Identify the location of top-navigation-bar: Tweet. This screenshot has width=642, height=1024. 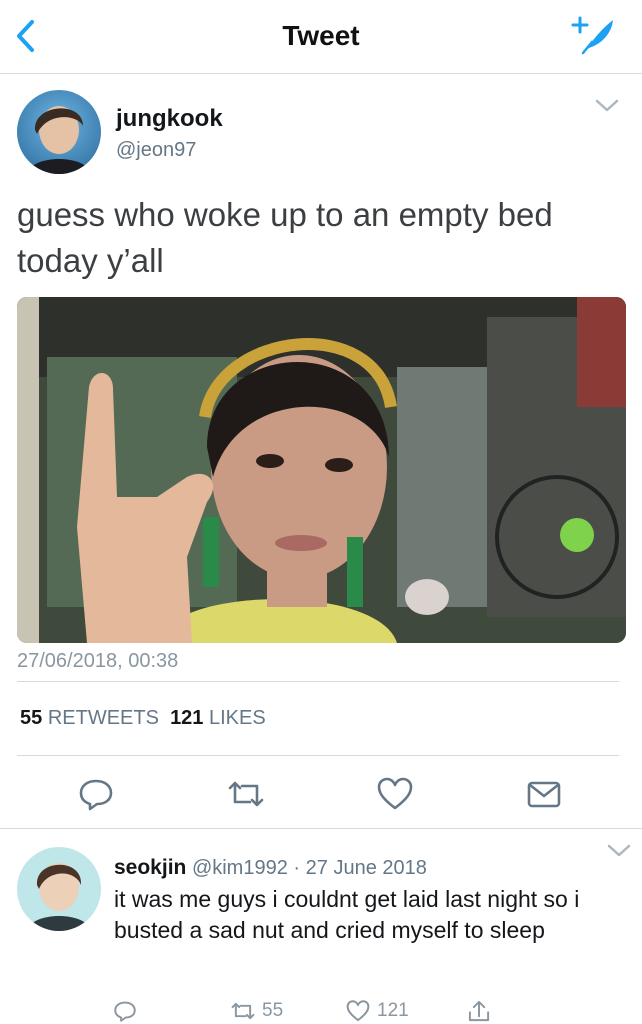
(321, 37).